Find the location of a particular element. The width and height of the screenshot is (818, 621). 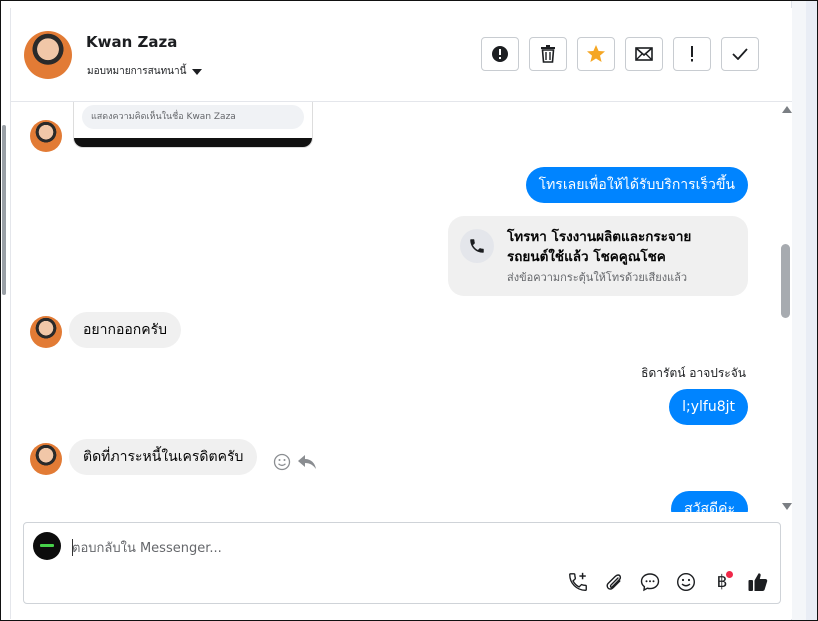

smiley-icon is located at coordinates (282, 462).